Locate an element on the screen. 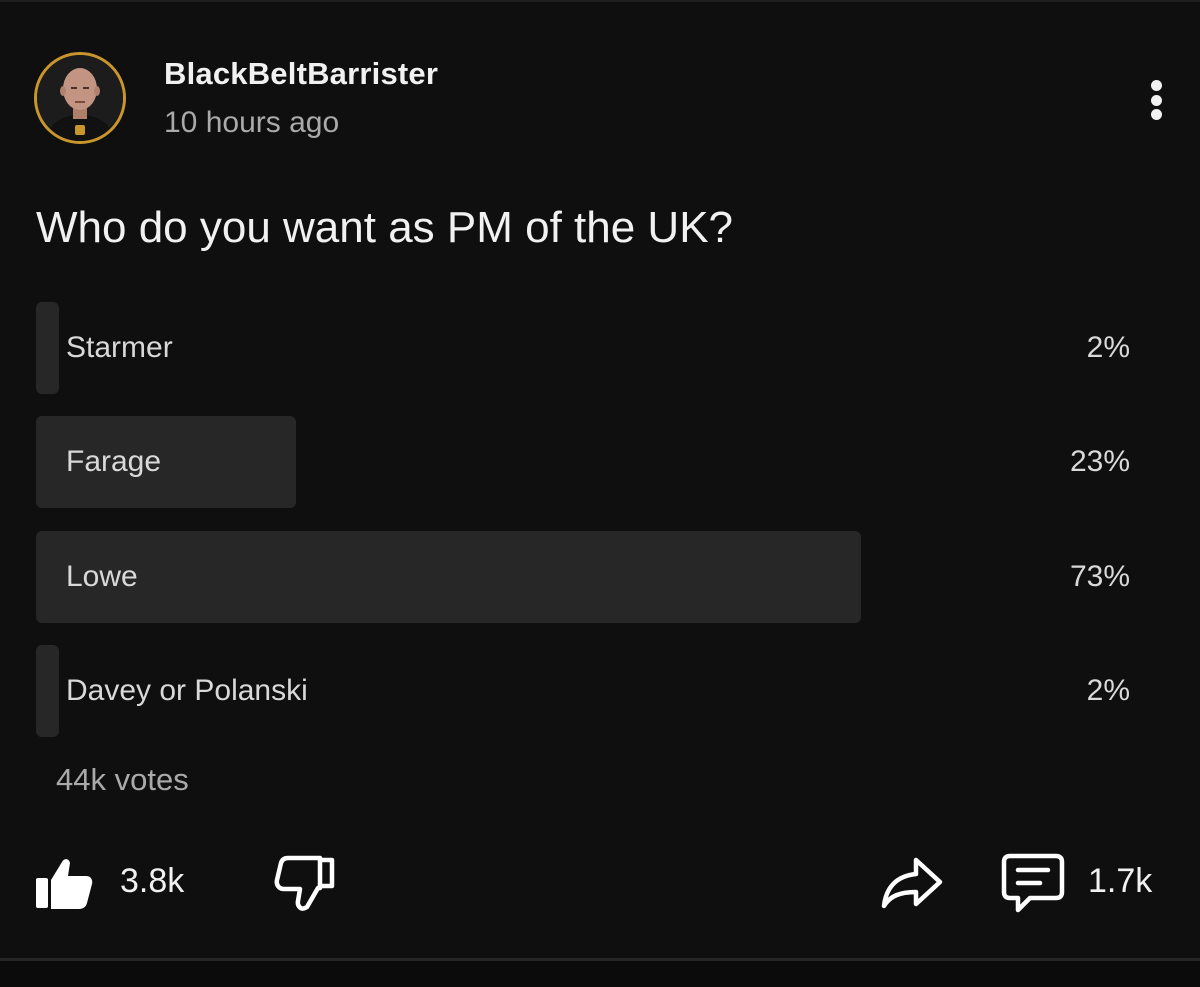 Image resolution: width=1200 pixels, height=987 pixels. share-icon is located at coordinates (912, 883).